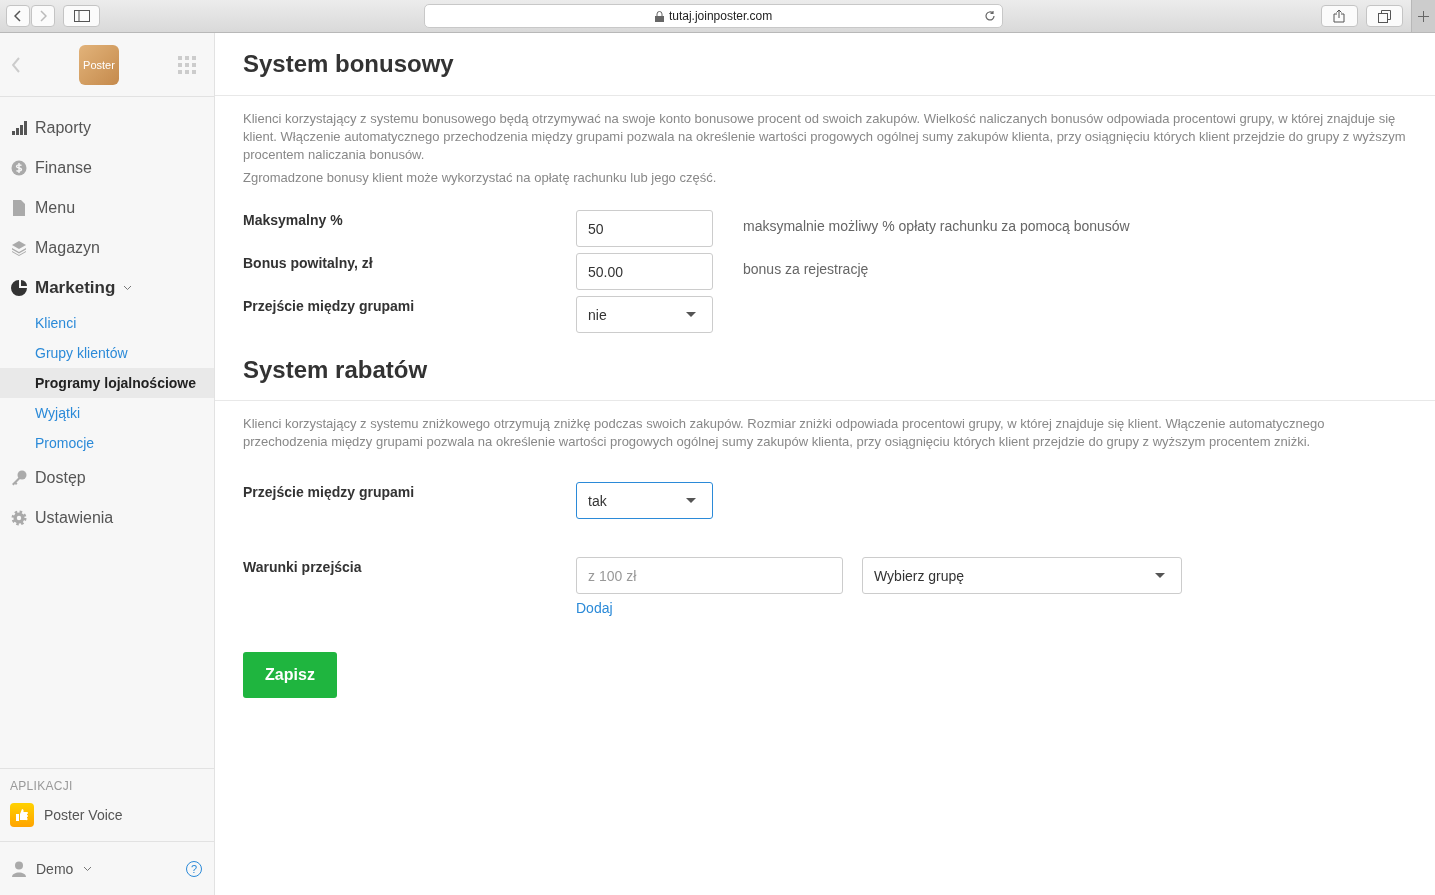 Image resolution: width=1435 pixels, height=895 pixels. Describe the element at coordinates (879, 608) in the screenshot. I see `add-link: Dodaj` at that location.